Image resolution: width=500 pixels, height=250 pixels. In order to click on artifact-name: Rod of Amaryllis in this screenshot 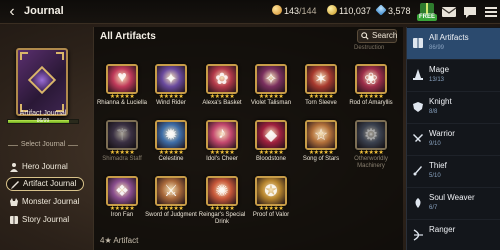, I will do `click(371, 103)`.